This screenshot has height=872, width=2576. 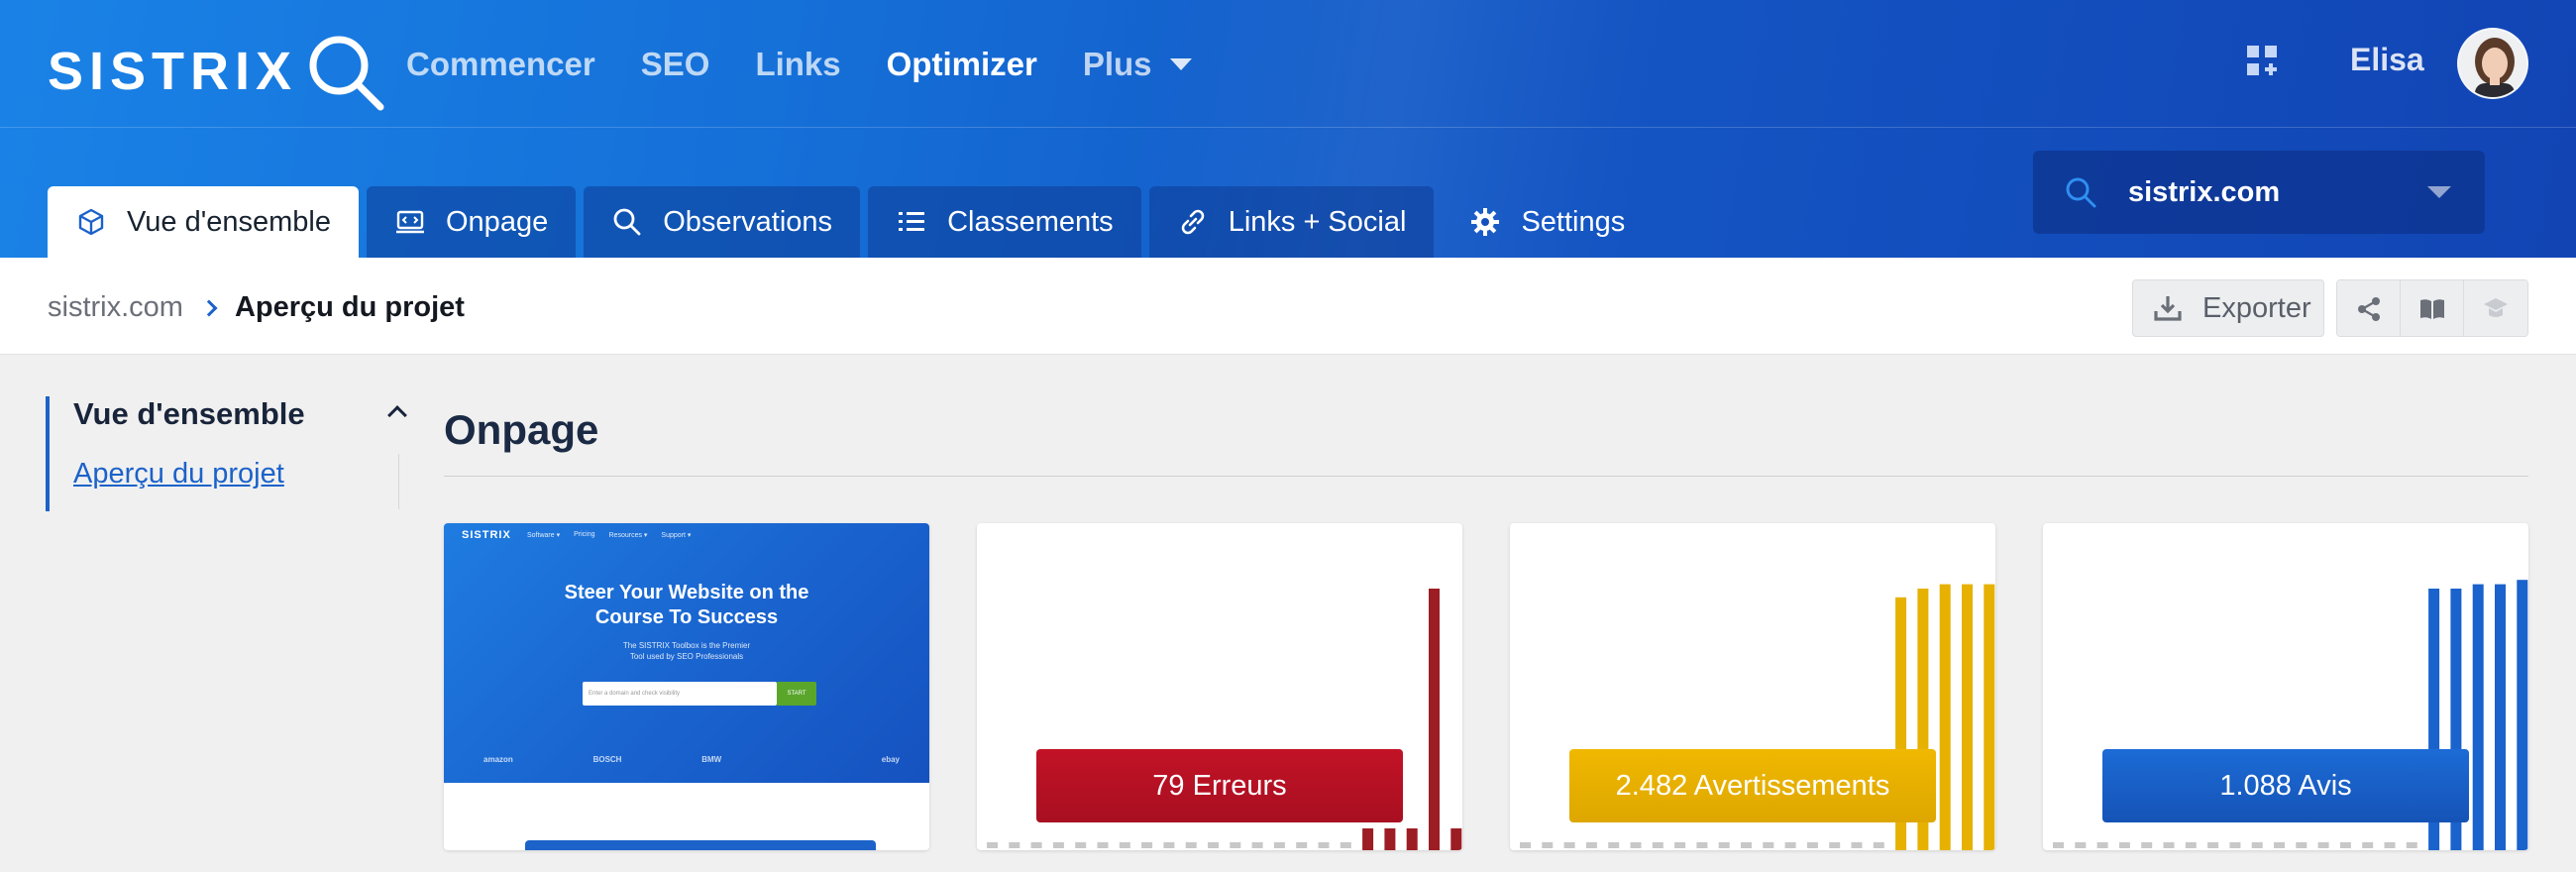 What do you see at coordinates (1485, 222) in the screenshot?
I see `gear-icon` at bounding box center [1485, 222].